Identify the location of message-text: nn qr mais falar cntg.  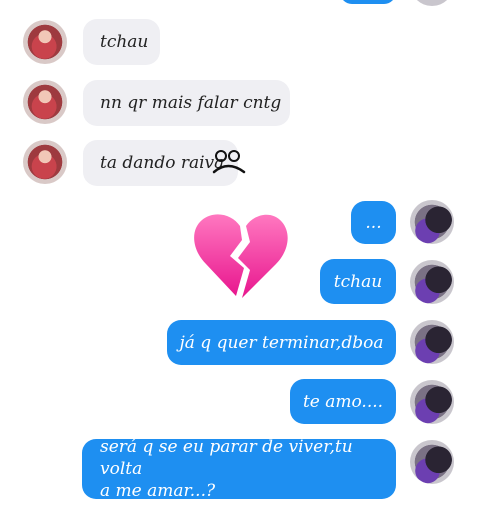
(191, 103).